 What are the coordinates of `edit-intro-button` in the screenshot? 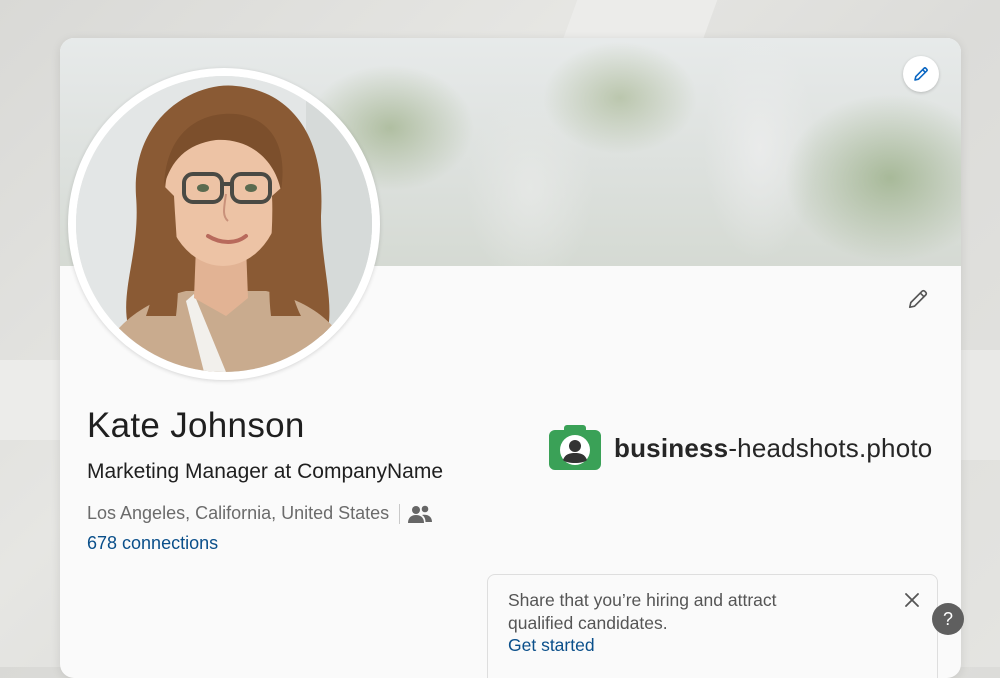 It's located at (918, 299).